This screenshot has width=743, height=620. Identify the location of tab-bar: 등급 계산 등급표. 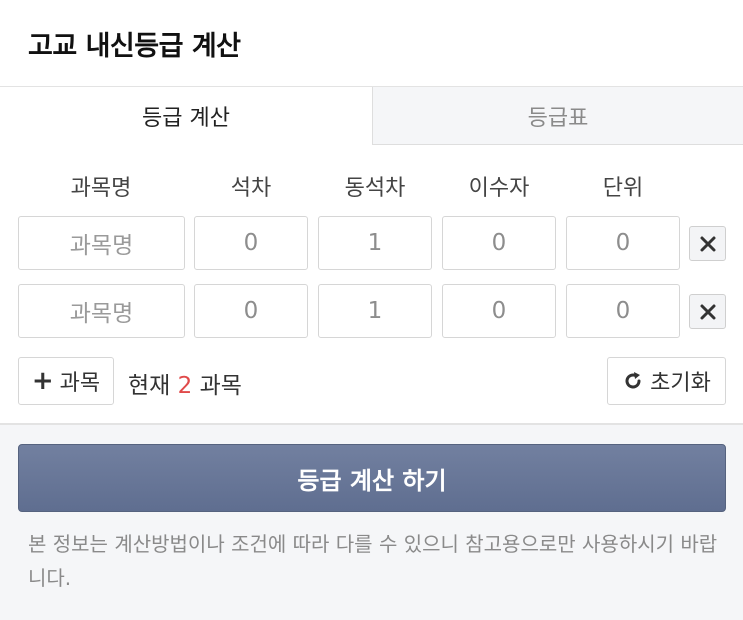
(371, 116).